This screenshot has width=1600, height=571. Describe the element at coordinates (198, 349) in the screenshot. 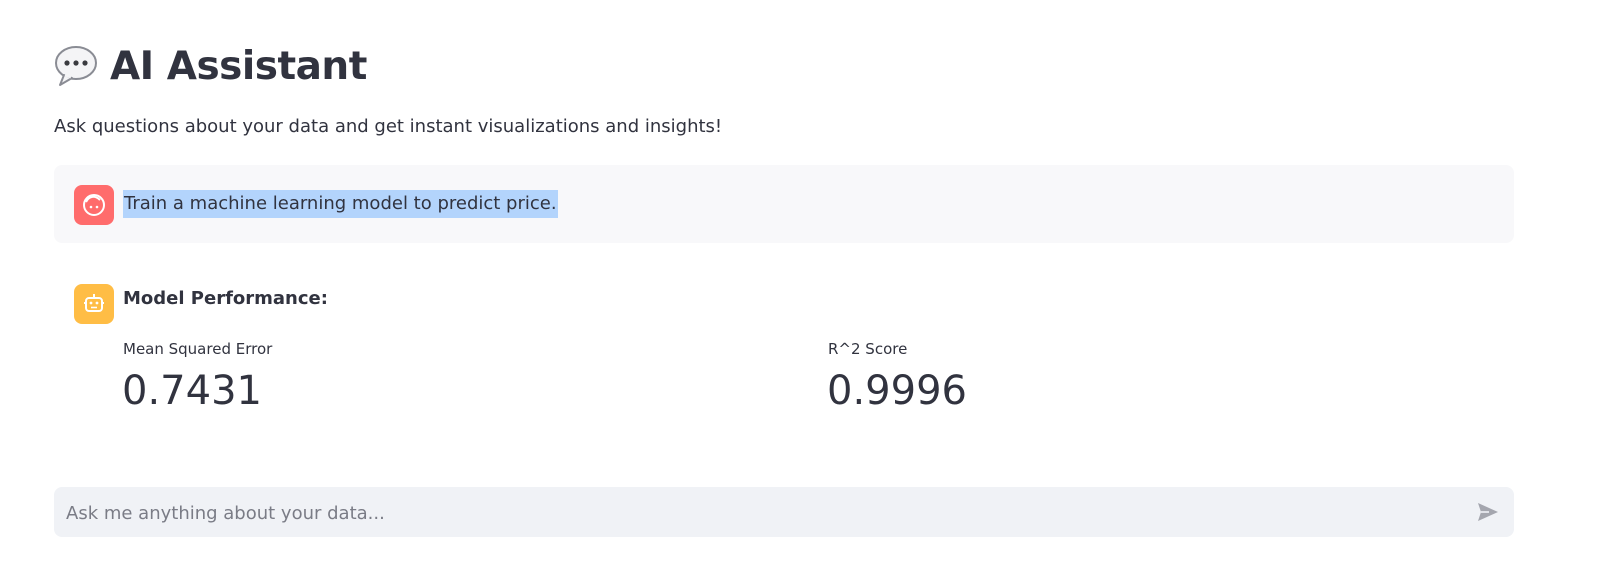

I see `metric-label-mse: Mean Squared Error` at that location.